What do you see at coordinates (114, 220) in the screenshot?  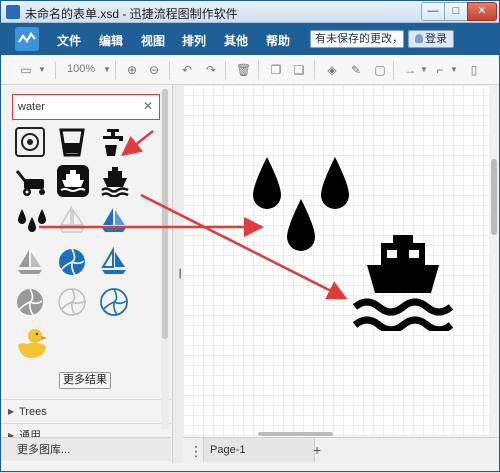 I see `sailboat-blue-icon` at bounding box center [114, 220].